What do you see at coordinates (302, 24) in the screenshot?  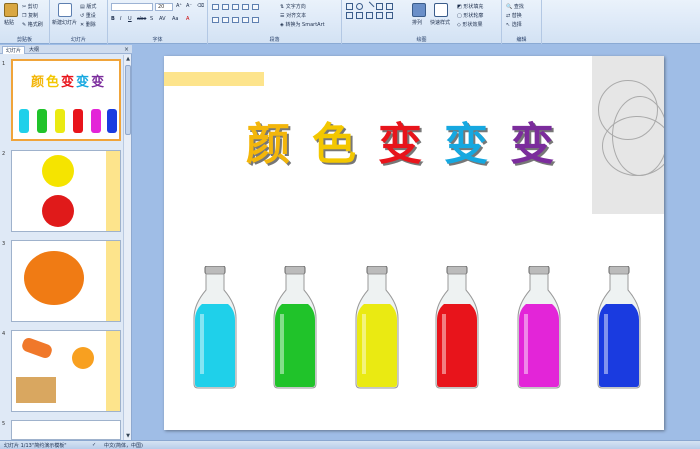 I see `smartart-button: ◈ 转换为 SmartArt` at bounding box center [302, 24].